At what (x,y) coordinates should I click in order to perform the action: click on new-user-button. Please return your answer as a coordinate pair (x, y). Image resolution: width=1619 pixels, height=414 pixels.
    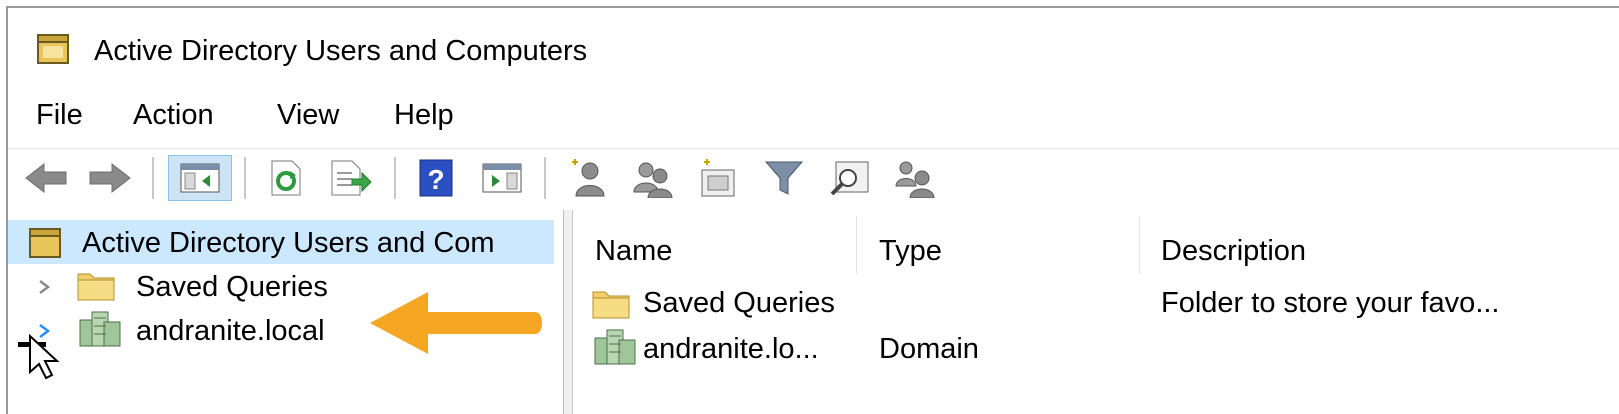
    Looking at the image, I should click on (588, 178).